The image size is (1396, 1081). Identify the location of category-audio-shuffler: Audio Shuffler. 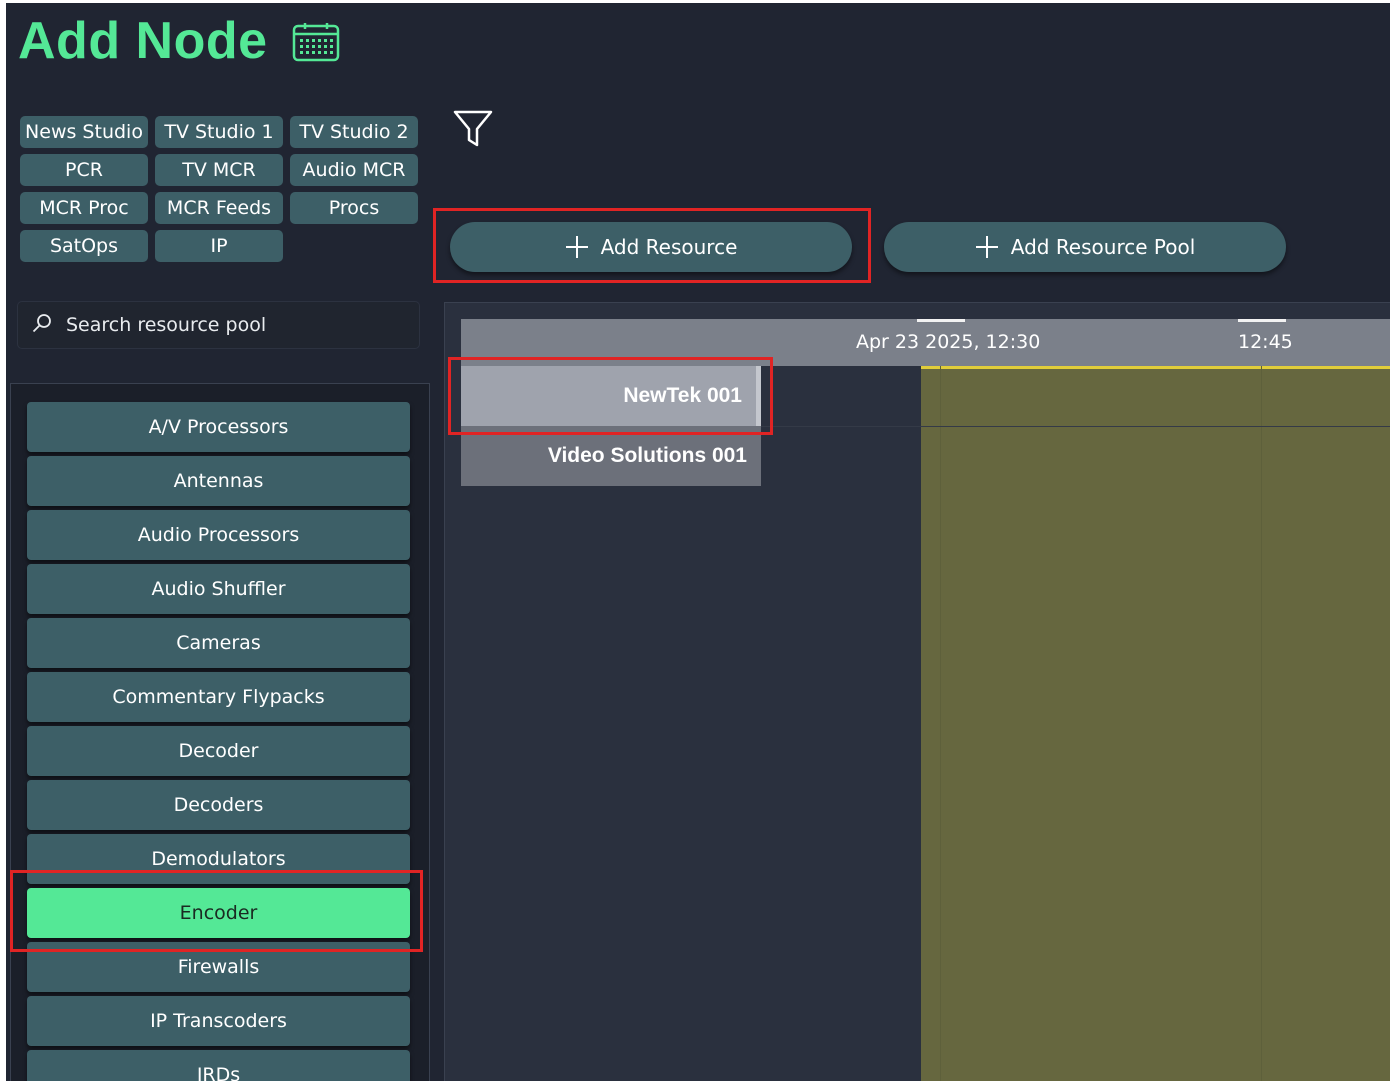
(218, 589).